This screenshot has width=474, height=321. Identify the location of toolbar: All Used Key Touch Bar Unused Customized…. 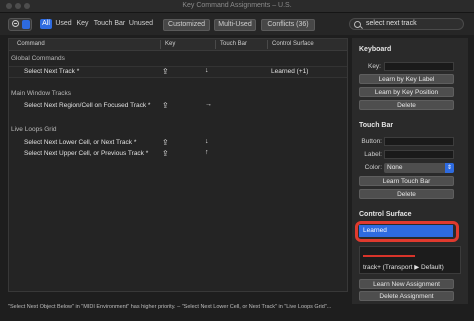
(237, 24).